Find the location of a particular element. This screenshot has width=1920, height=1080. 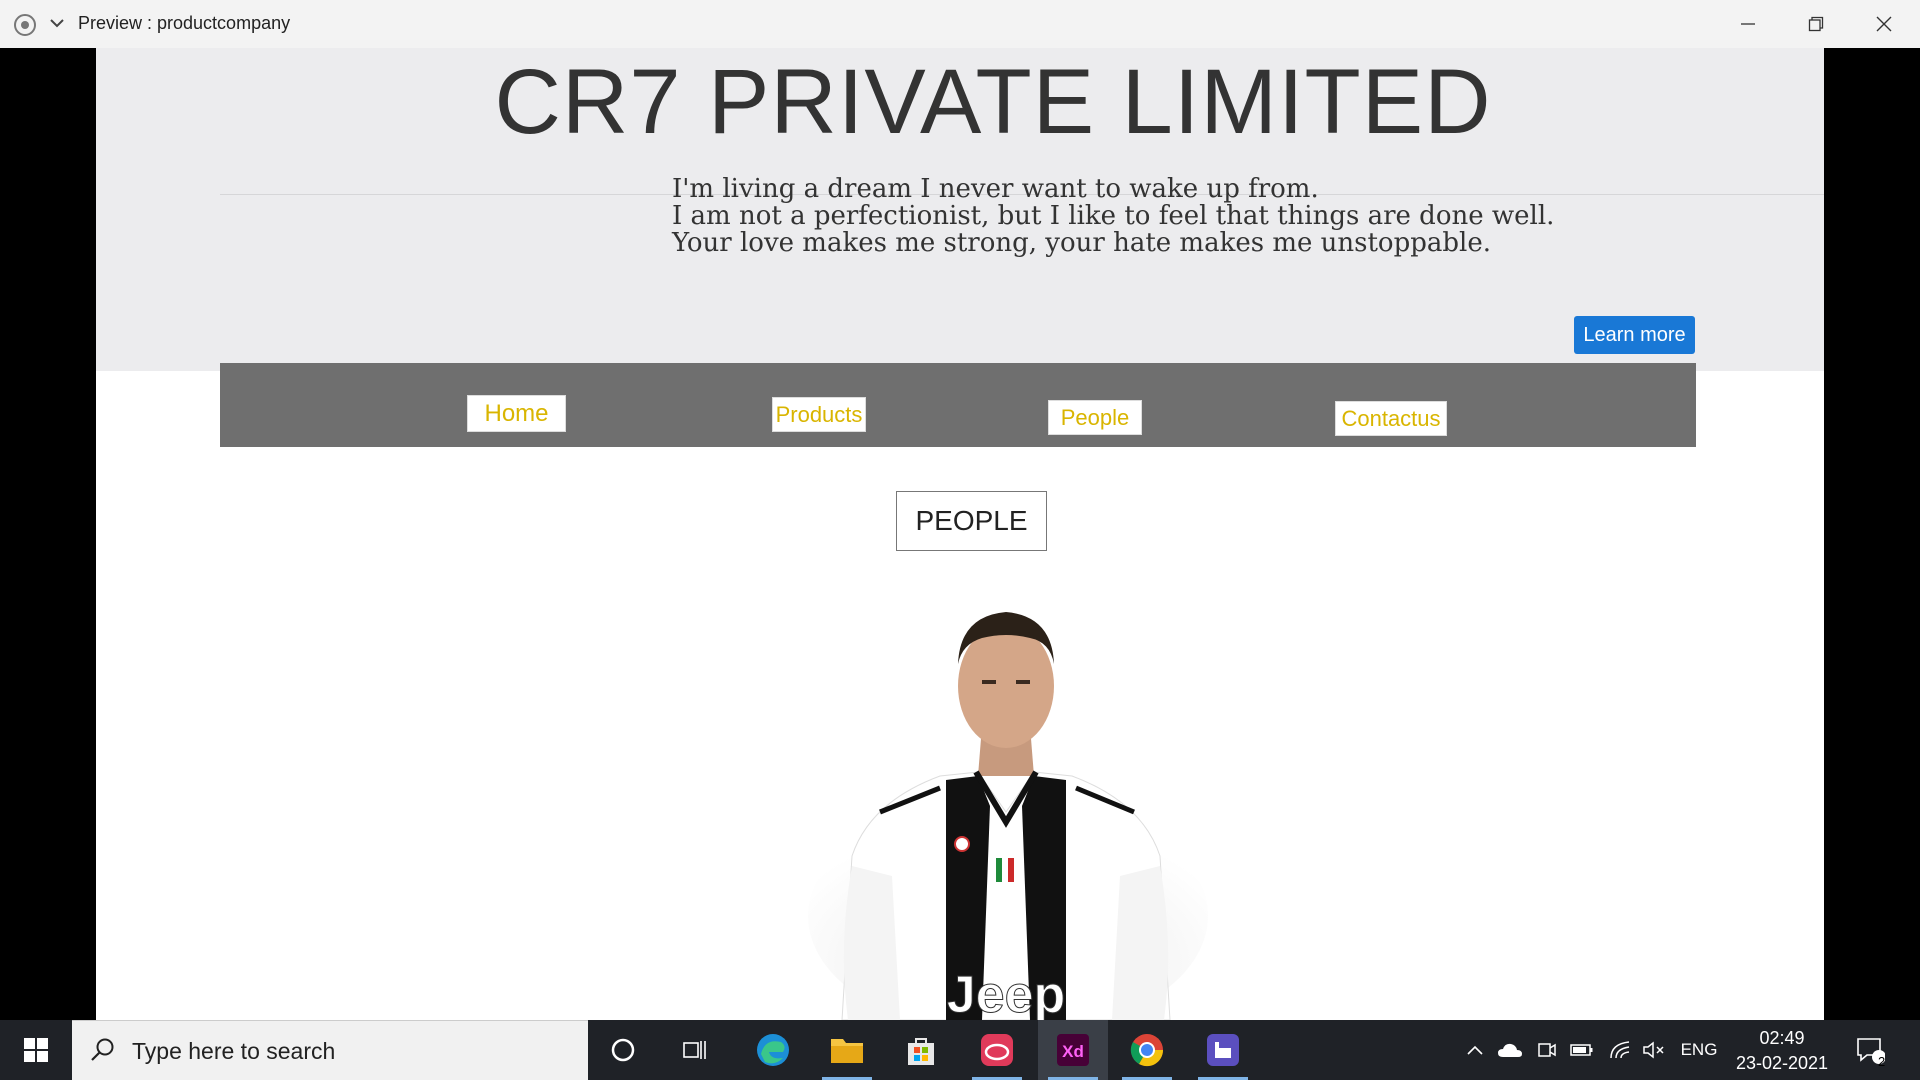

nav-people: People is located at coordinates (1095, 417).